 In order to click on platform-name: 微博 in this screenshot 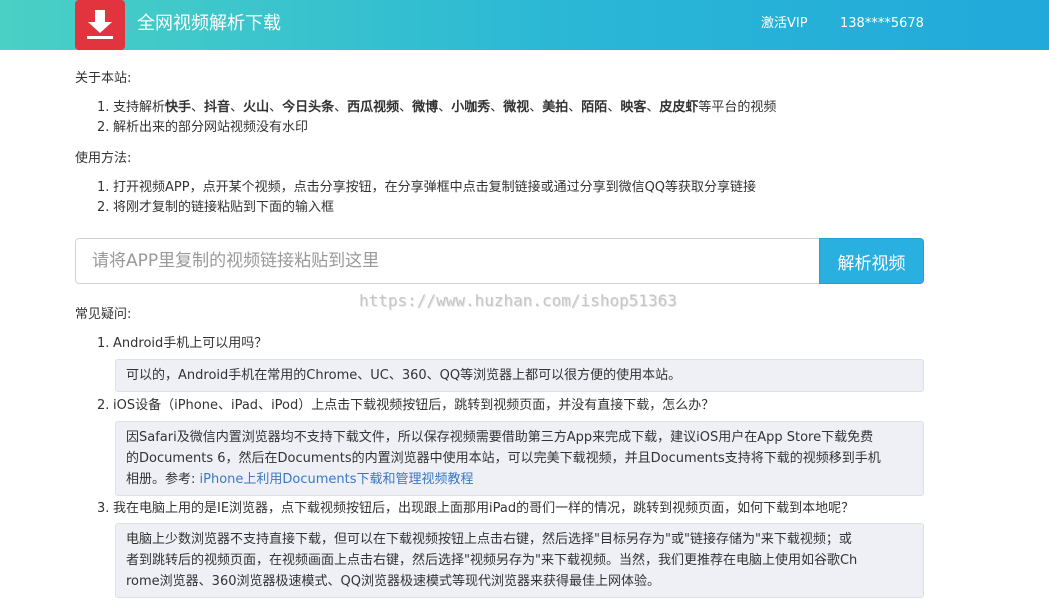, I will do `click(425, 107)`.